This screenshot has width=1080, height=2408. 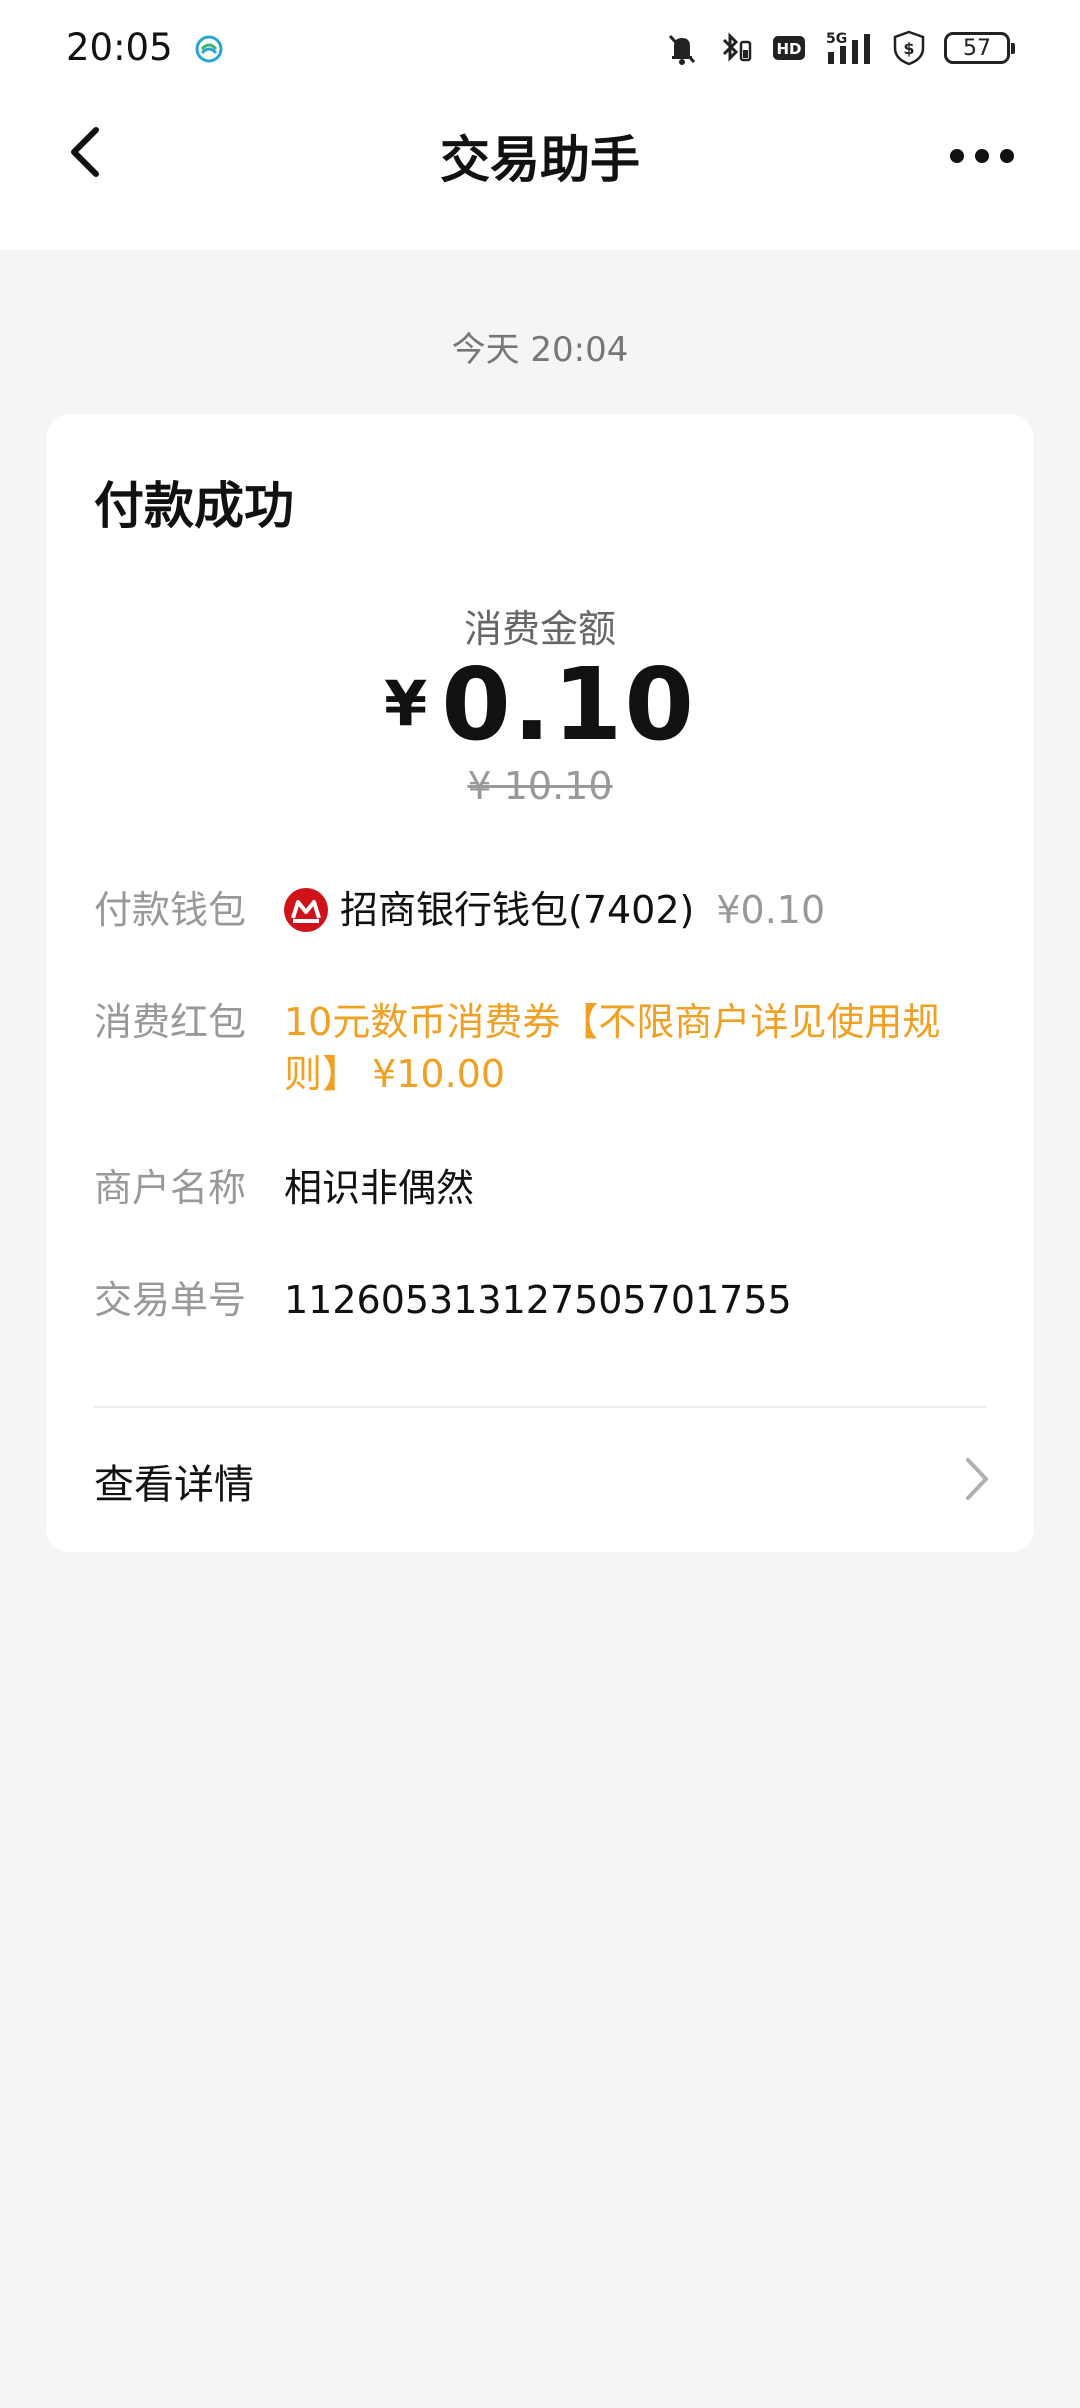 What do you see at coordinates (976, 1481) in the screenshot?
I see `chevron-right-icon` at bounding box center [976, 1481].